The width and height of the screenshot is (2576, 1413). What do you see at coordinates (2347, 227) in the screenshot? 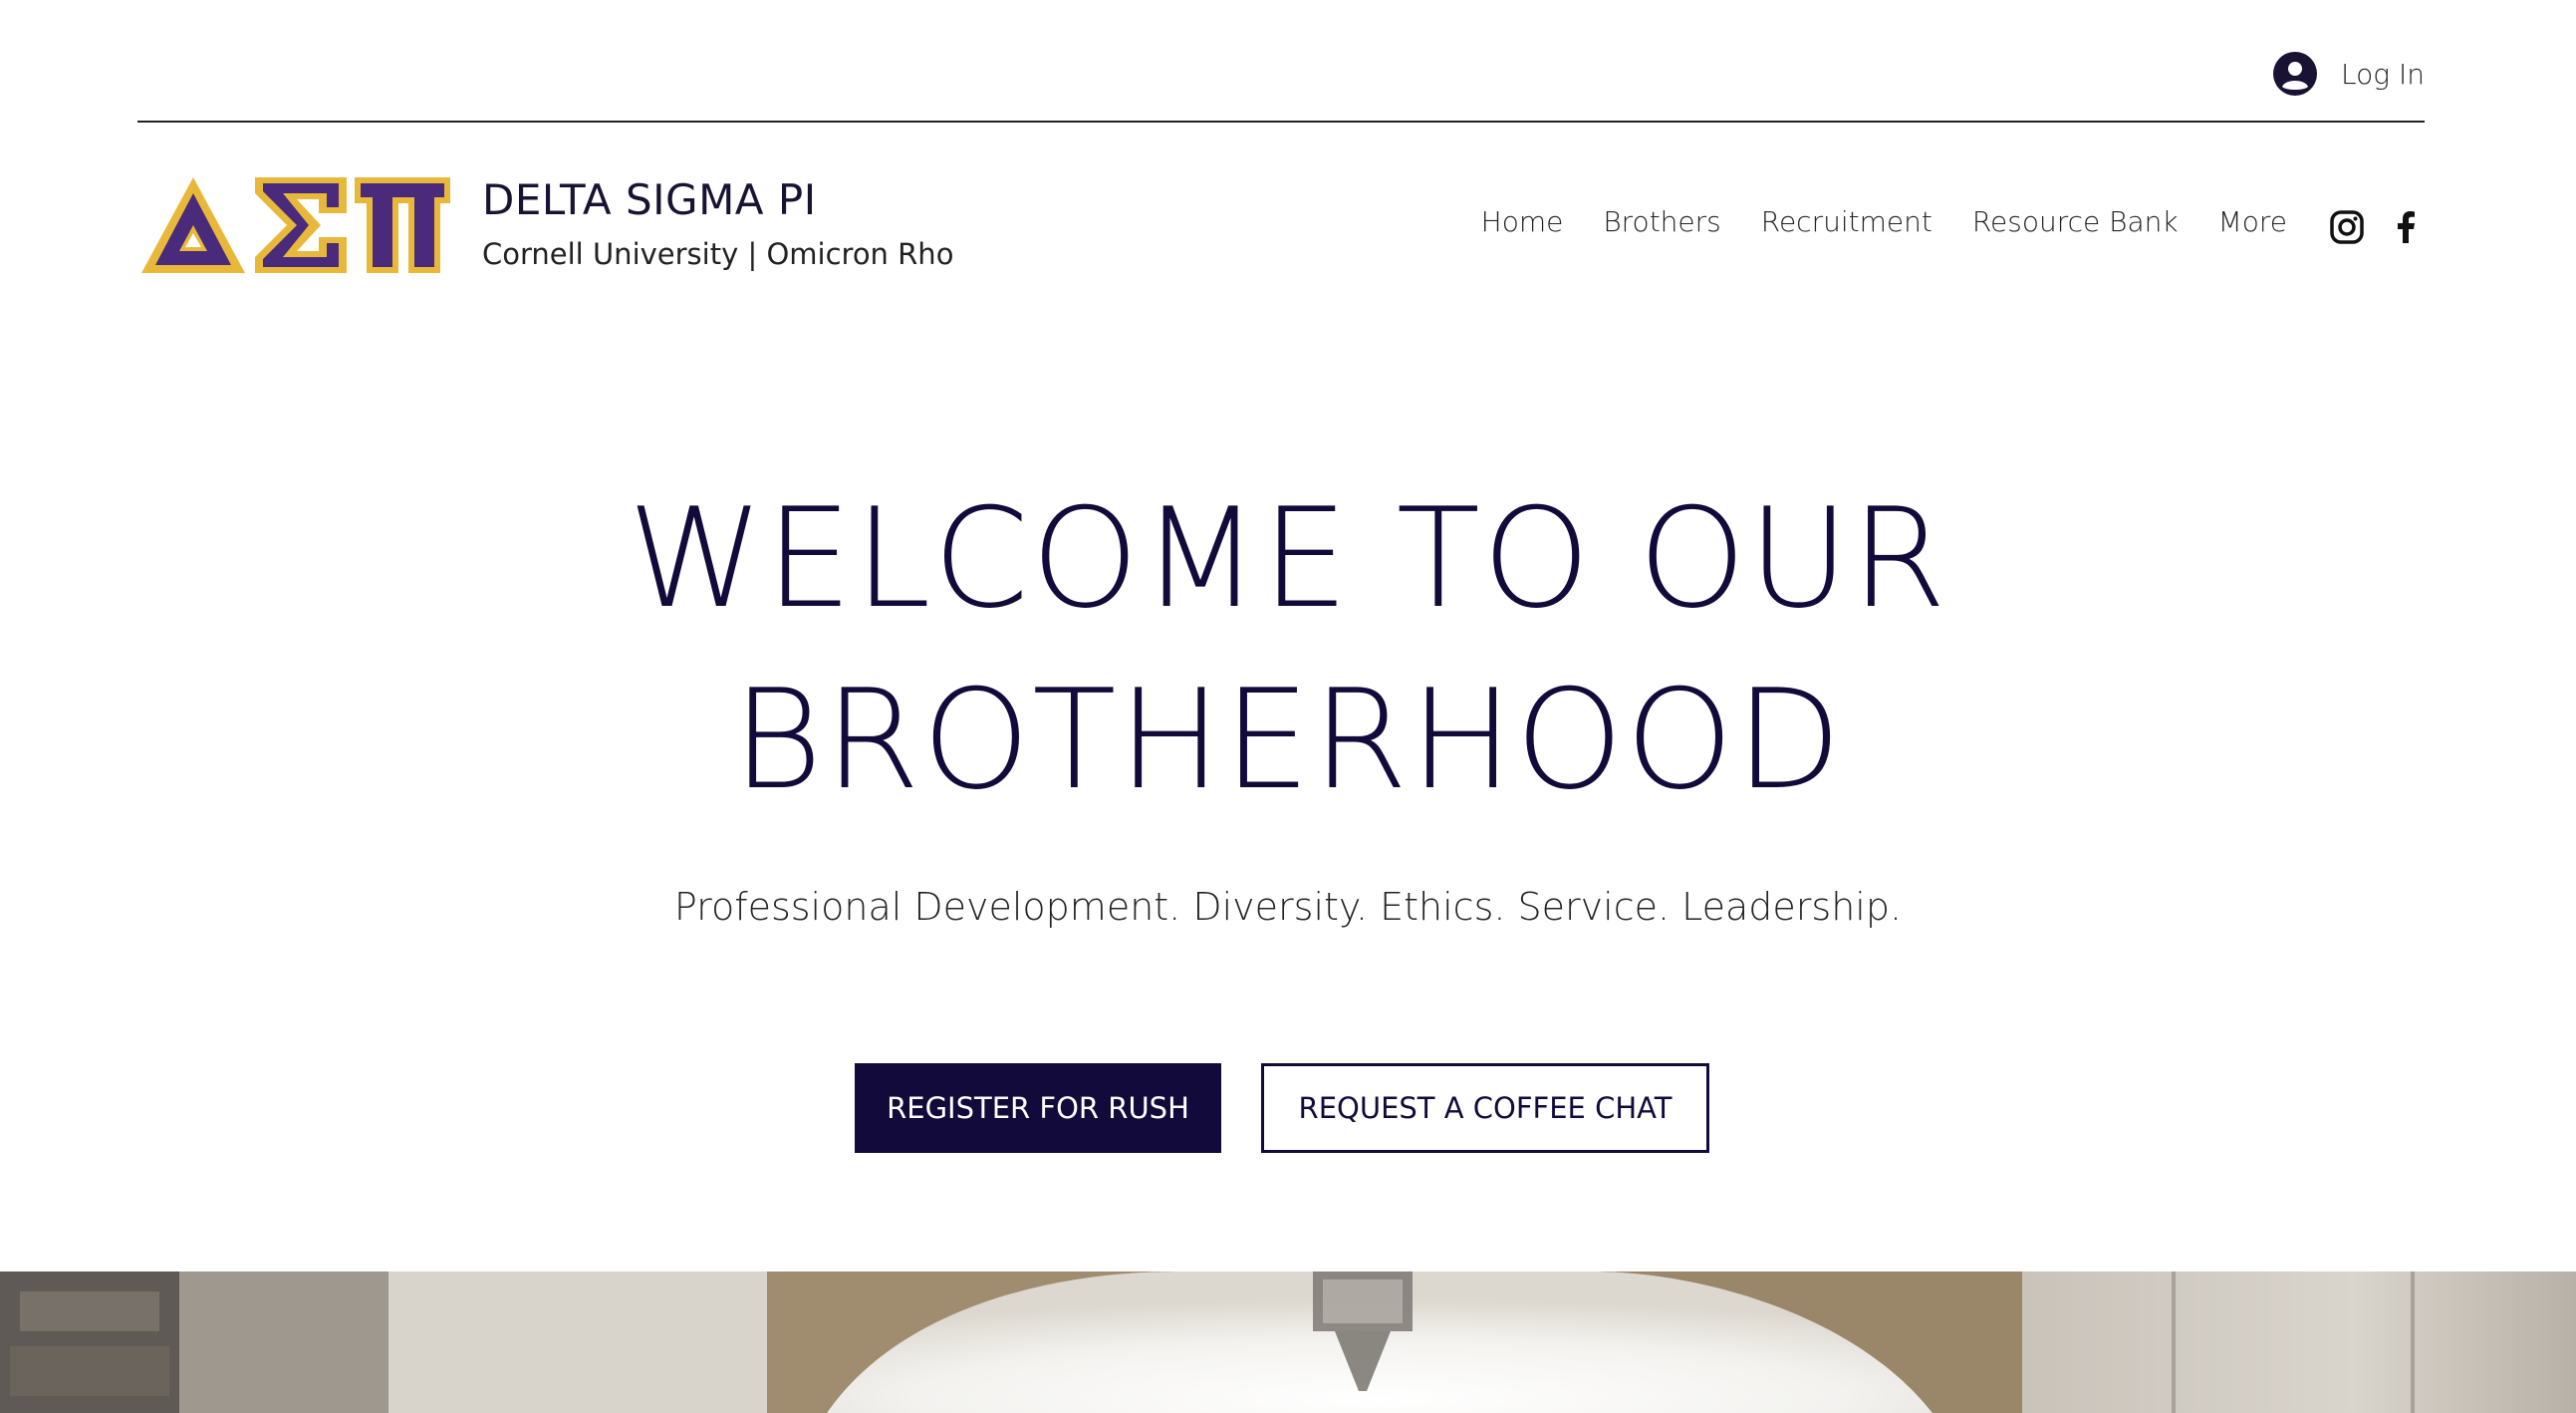
I see `instagram-icon` at bounding box center [2347, 227].